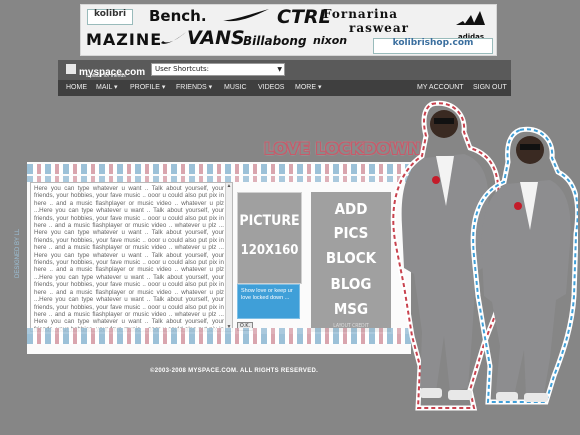  Describe the element at coordinates (269, 238) in the screenshot. I see `profile-picture: PICTURE 120X160` at that location.